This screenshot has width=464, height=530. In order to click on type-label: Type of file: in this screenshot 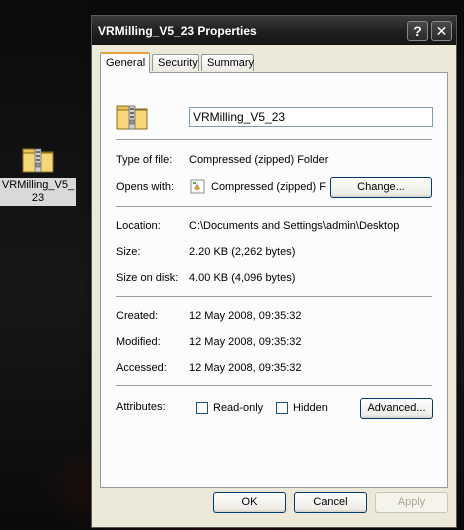, I will do `click(144, 160)`.